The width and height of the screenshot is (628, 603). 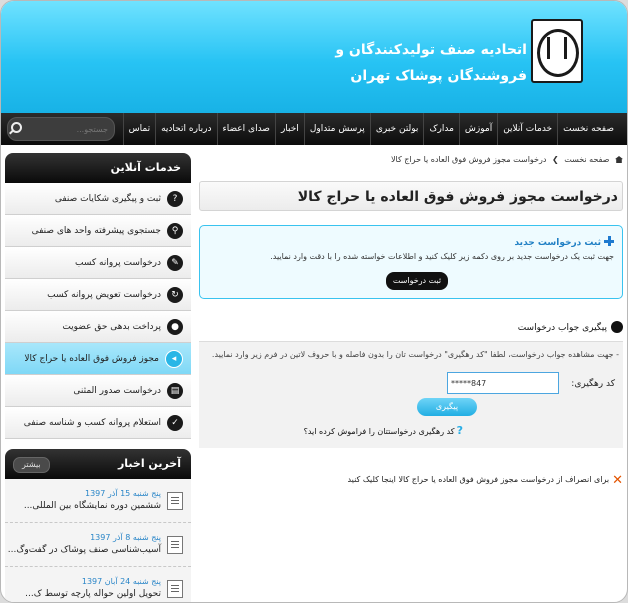 What do you see at coordinates (91, 358) in the screenshot?
I see `service-label: مجوز فروش فوق العاده یا حراج کالا` at bounding box center [91, 358].